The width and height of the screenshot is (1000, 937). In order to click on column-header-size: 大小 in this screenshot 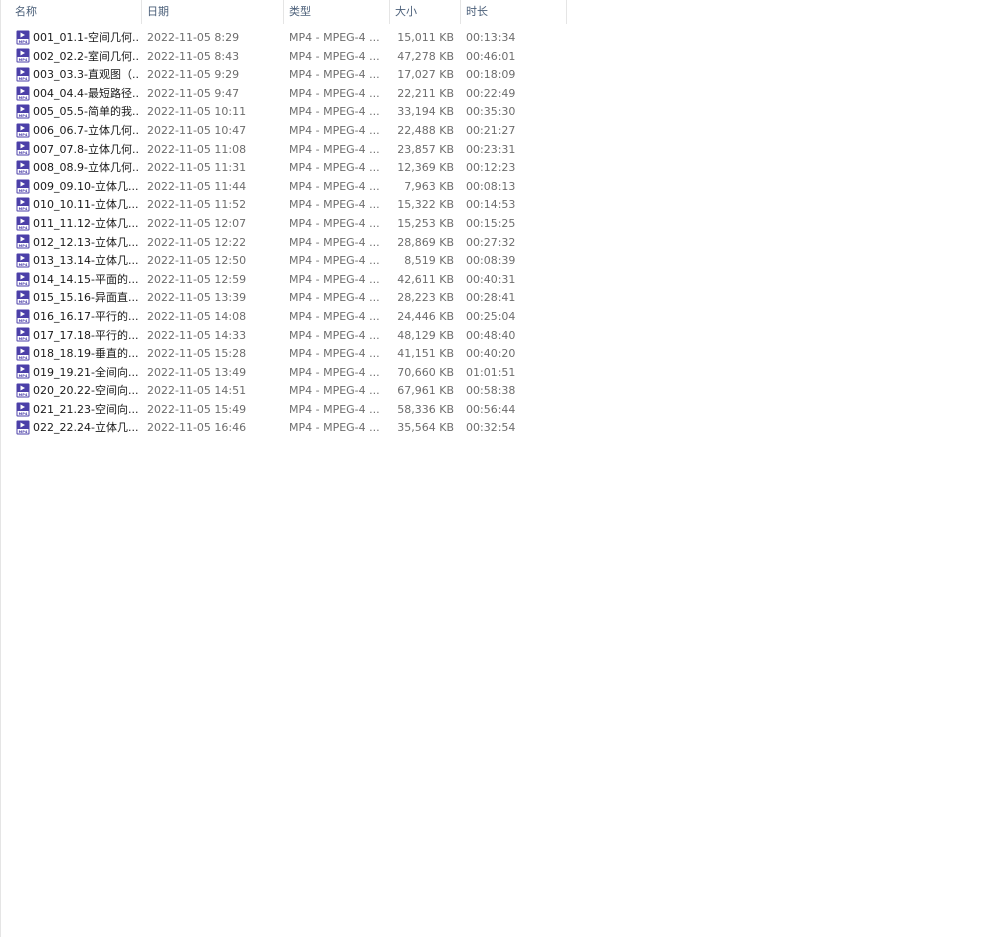, I will do `click(425, 12)`.